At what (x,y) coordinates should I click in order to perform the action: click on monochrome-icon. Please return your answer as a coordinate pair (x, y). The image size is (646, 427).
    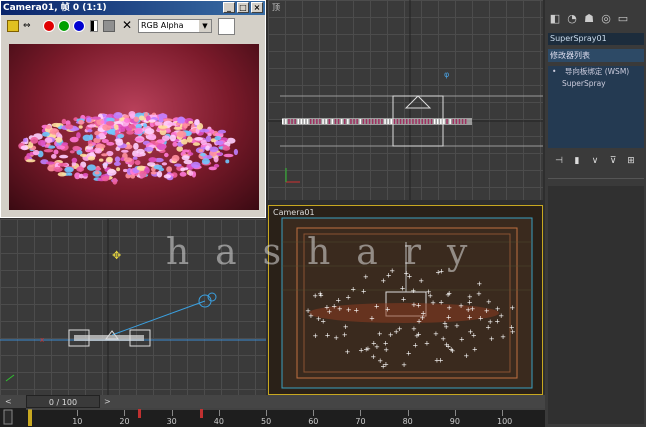
    Looking at the image, I should click on (109, 26).